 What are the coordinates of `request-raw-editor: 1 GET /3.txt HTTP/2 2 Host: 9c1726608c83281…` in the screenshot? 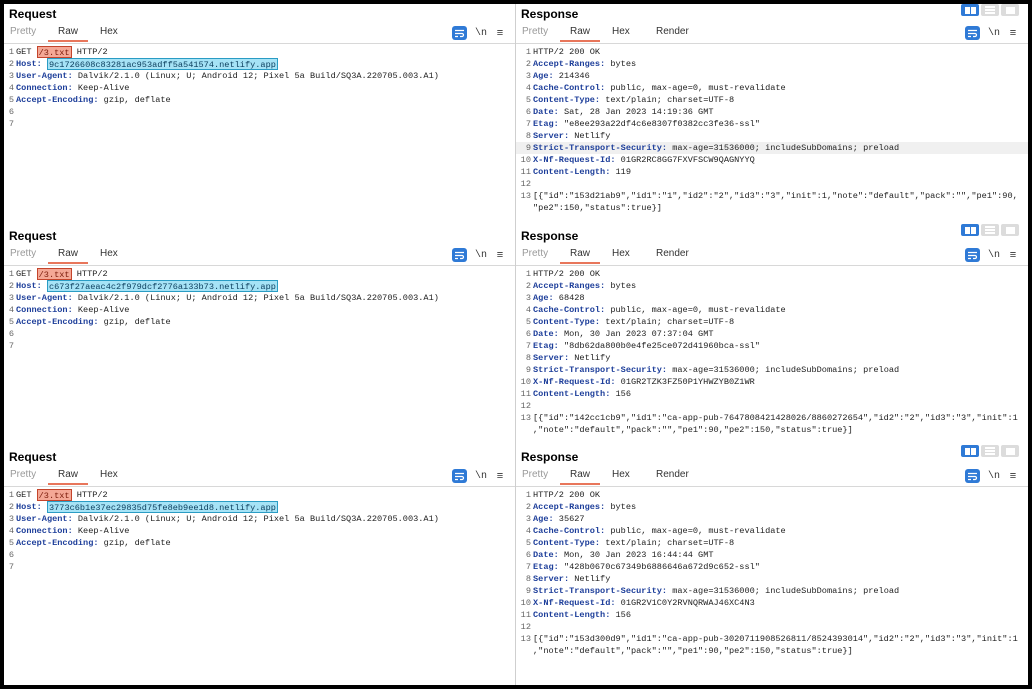 It's located at (259, 88).